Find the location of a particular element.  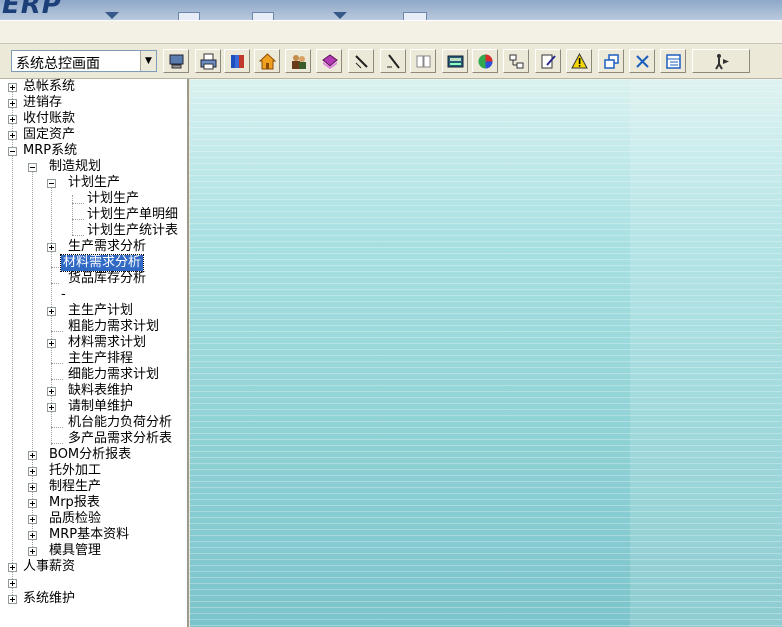

calculator-button is located at coordinates (455, 61).